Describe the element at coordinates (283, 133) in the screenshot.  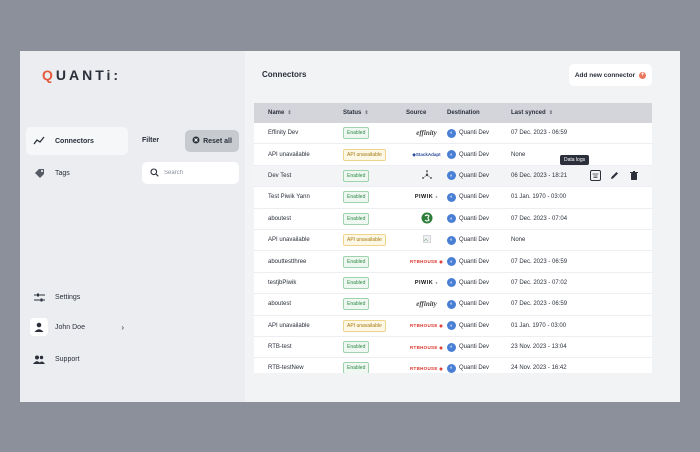
I see `row-name: Effinity Dev` at that location.